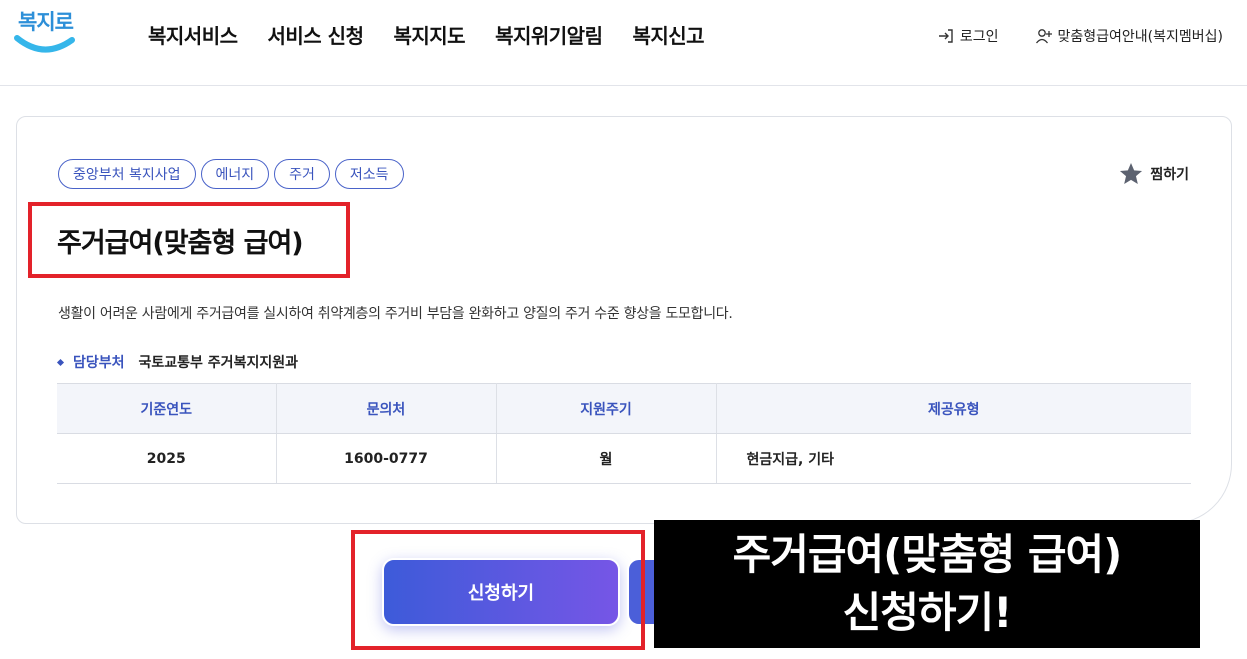 The image size is (1247, 659). What do you see at coordinates (927, 612) in the screenshot?
I see `caption-line-2: 신청하기!` at bounding box center [927, 612].